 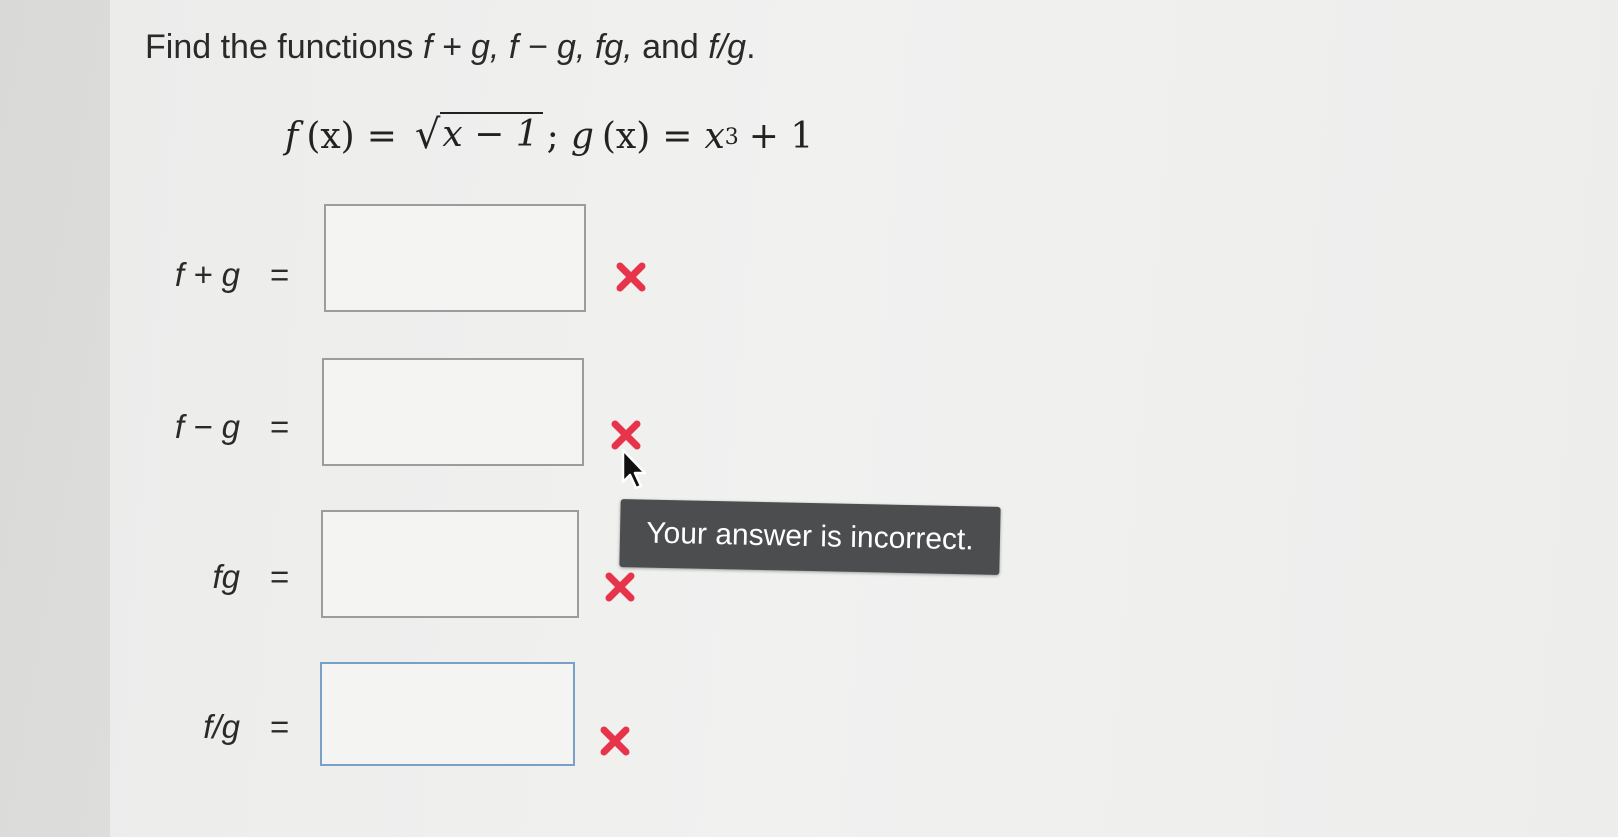 I want to click on g-exponent: 3, so click(x=731, y=137).